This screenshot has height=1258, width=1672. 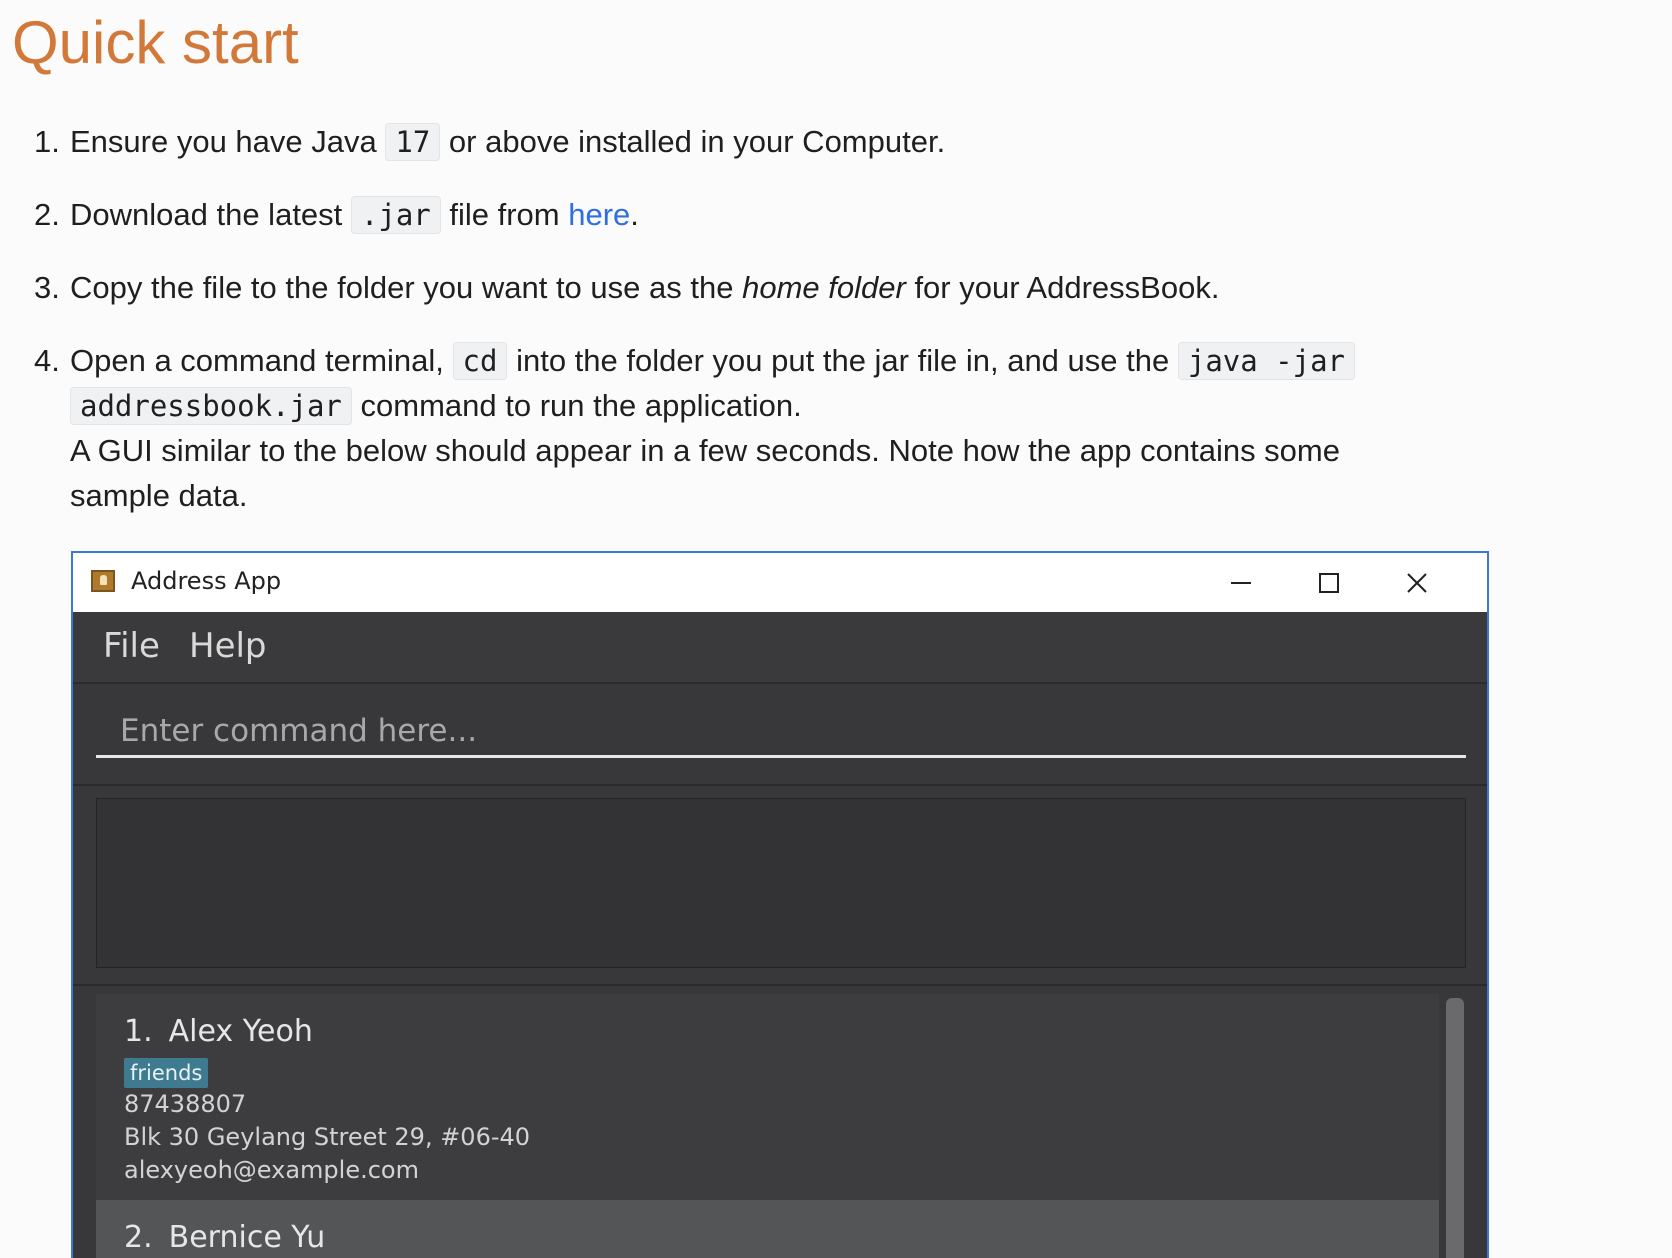 I want to click on person-address: Blk 30 Geylang Street 29, #06-40, so click(x=327, y=1137).